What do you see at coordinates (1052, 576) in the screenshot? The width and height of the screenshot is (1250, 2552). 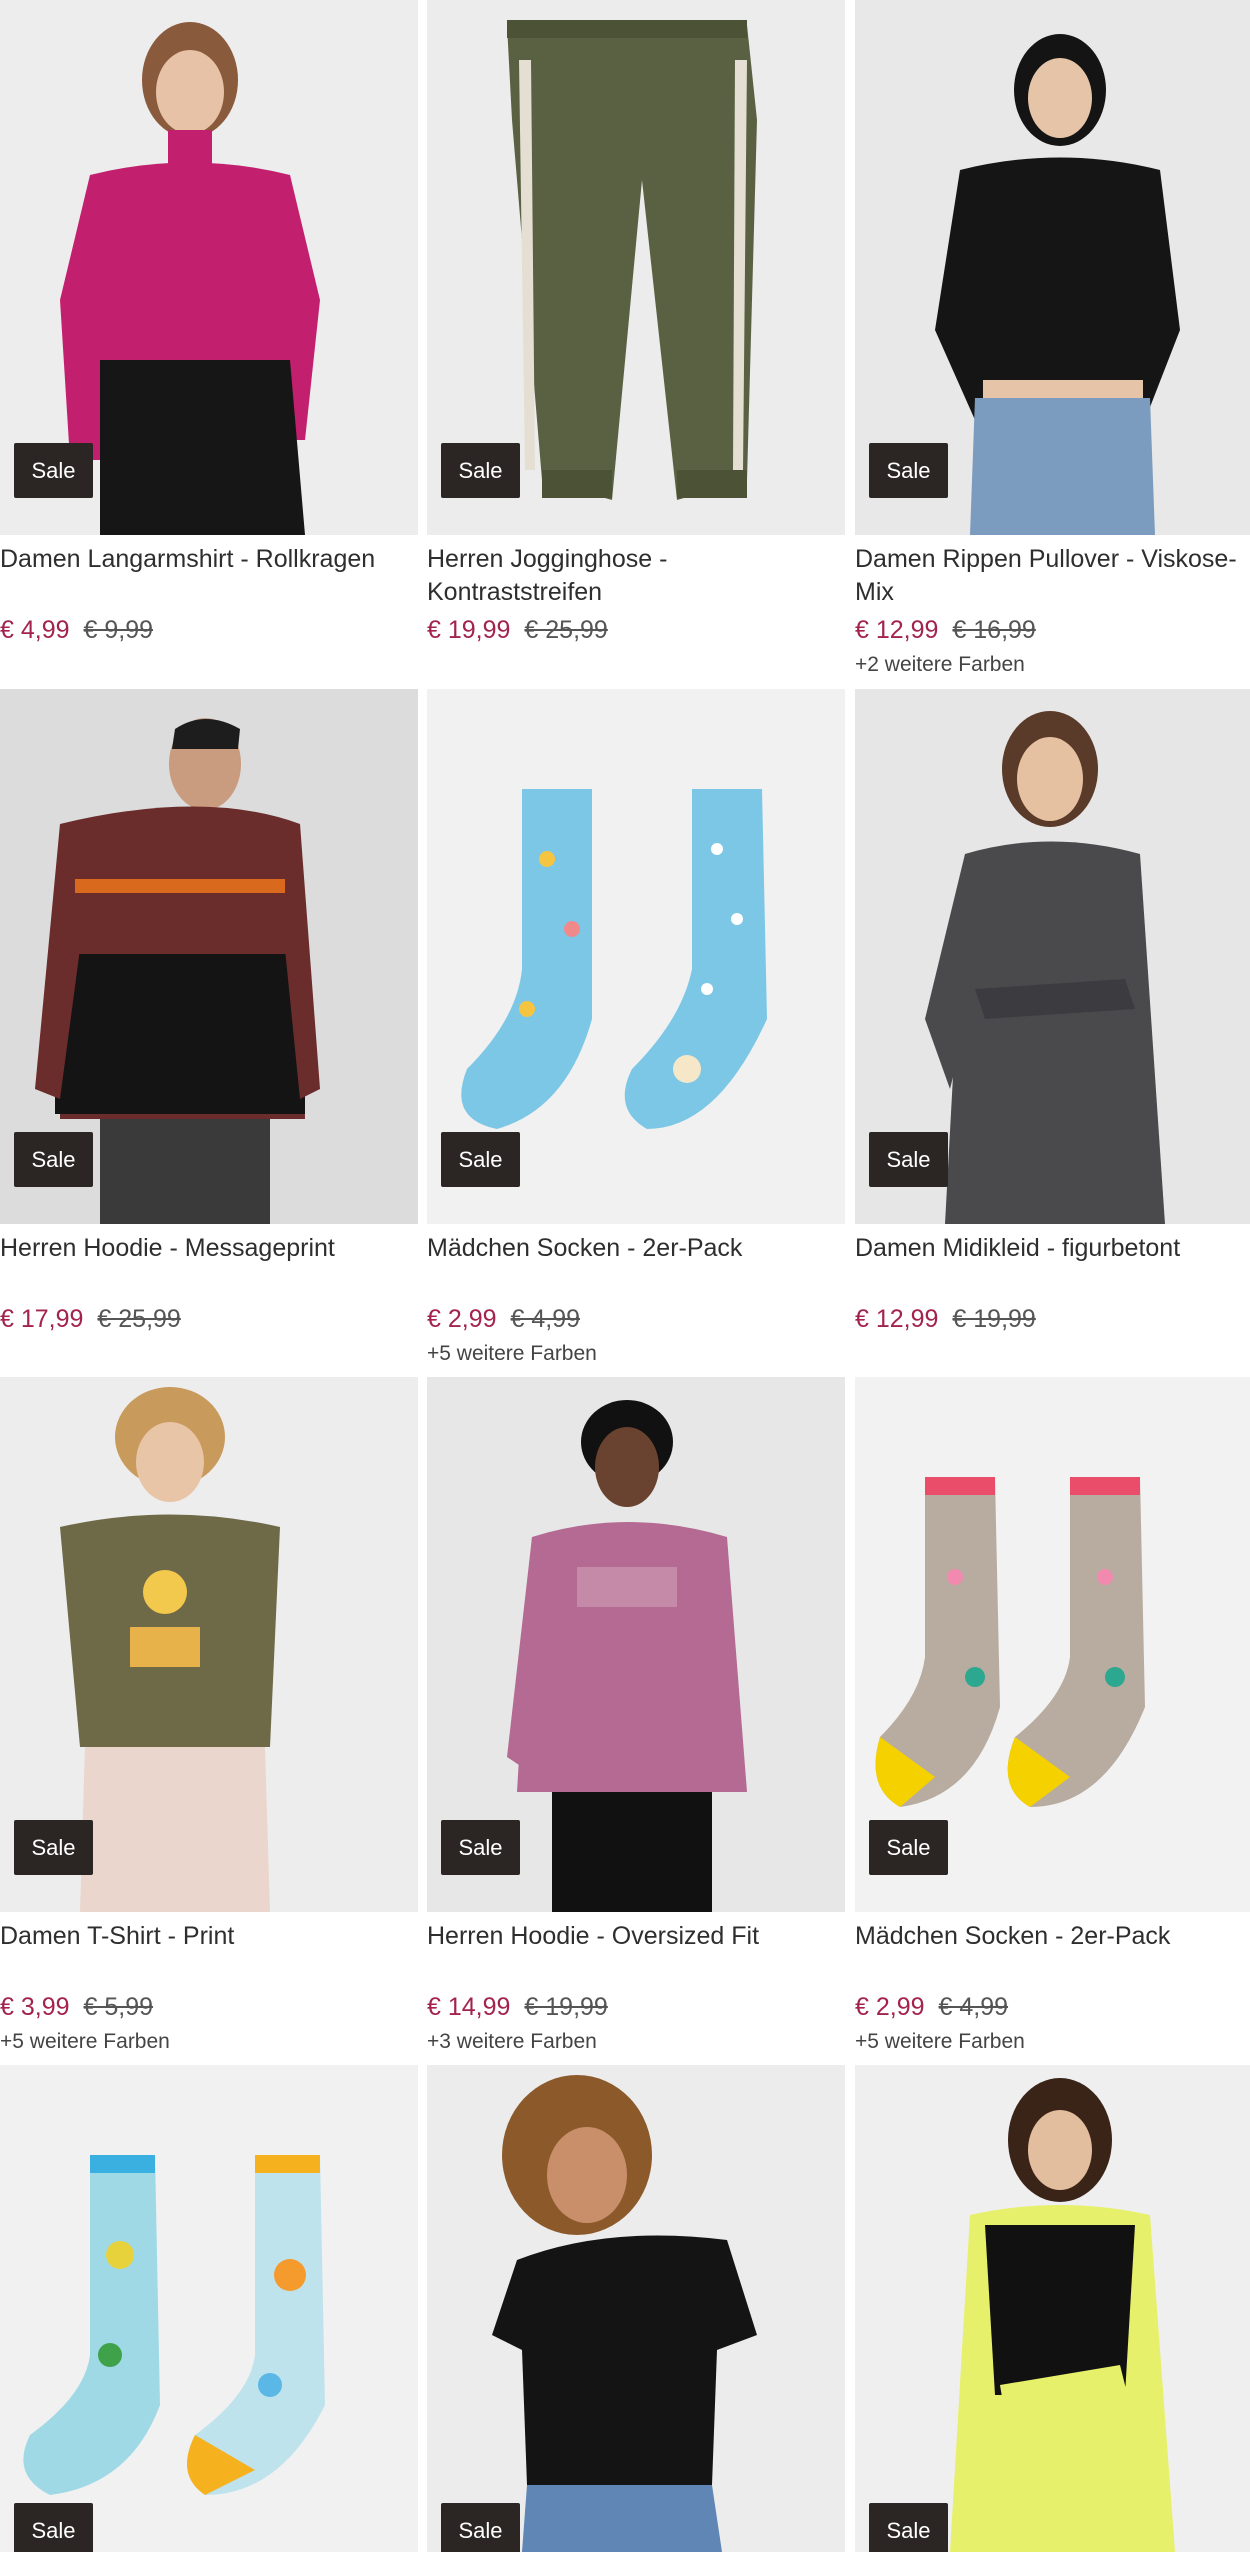 I see `product-name: Damen Rippen Pullover - Viskose-Mix` at bounding box center [1052, 576].